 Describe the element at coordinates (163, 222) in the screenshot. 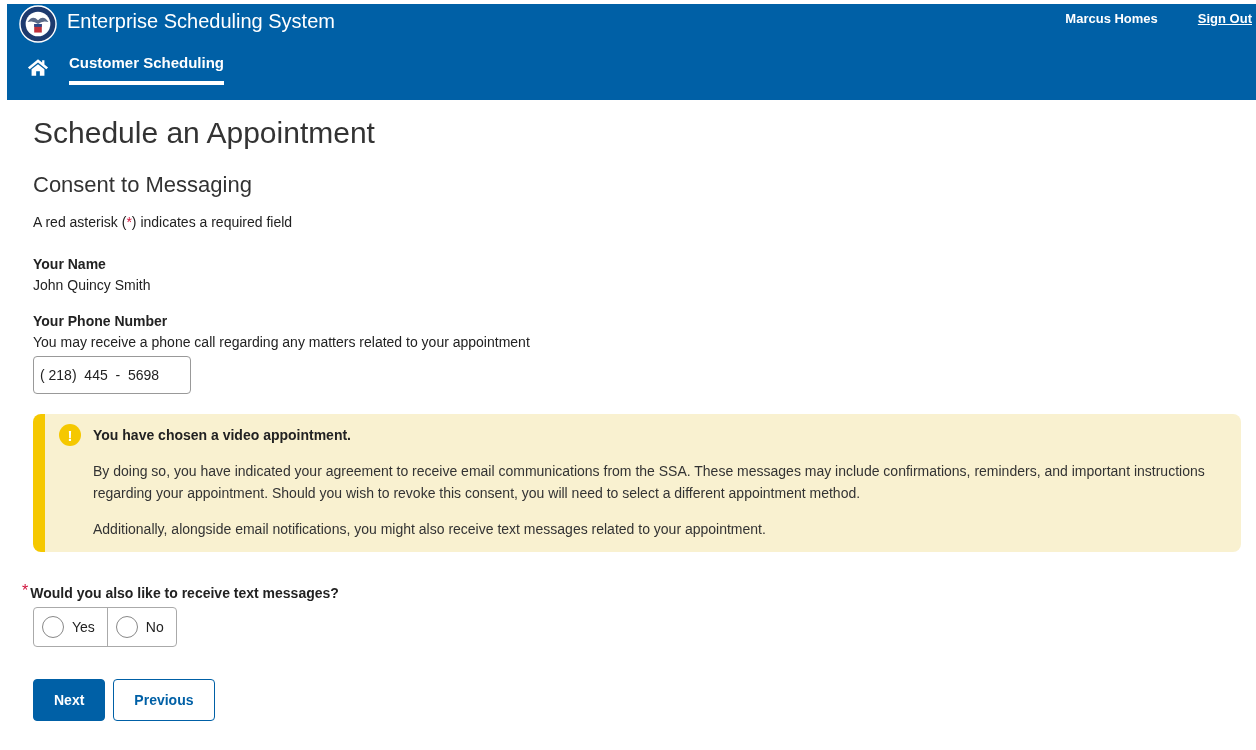

I see `required-note: A red asterisk (*) indicates a required field` at that location.